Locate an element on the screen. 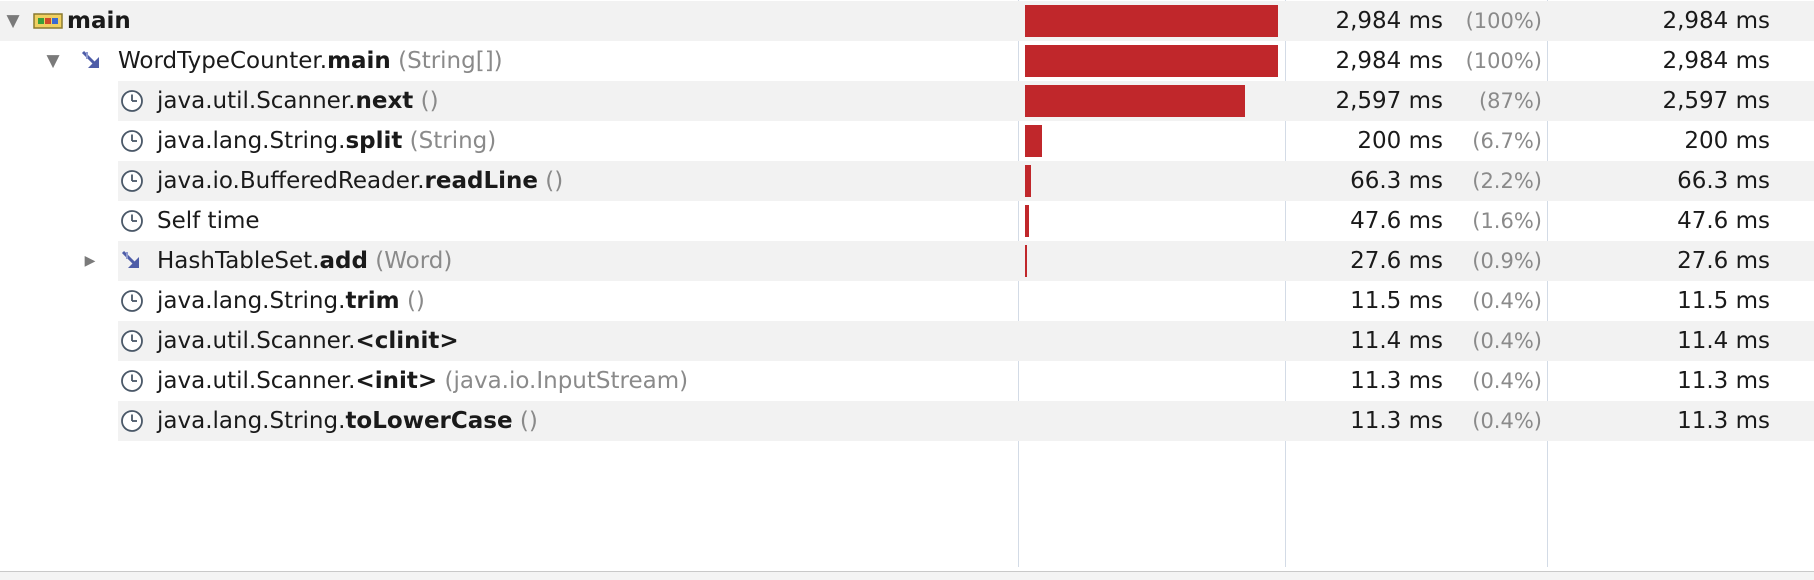 The height and width of the screenshot is (580, 1814). method-label: <init> is located at coordinates (396, 381).